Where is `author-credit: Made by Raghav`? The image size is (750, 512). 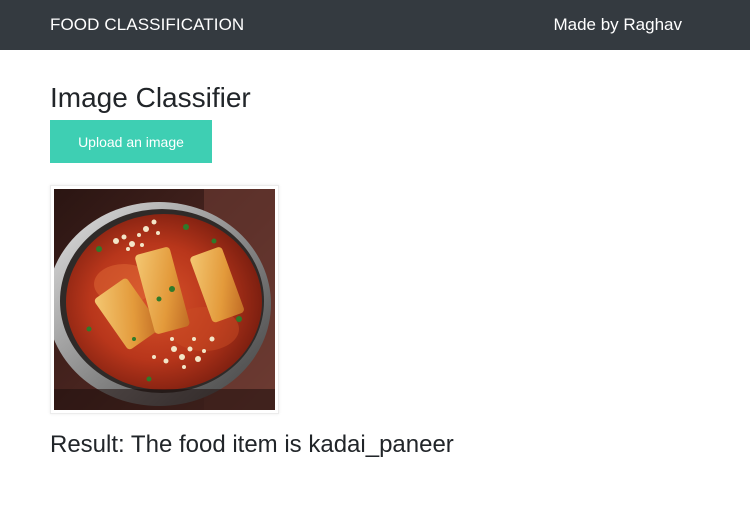 author-credit: Made by Raghav is located at coordinates (617, 24).